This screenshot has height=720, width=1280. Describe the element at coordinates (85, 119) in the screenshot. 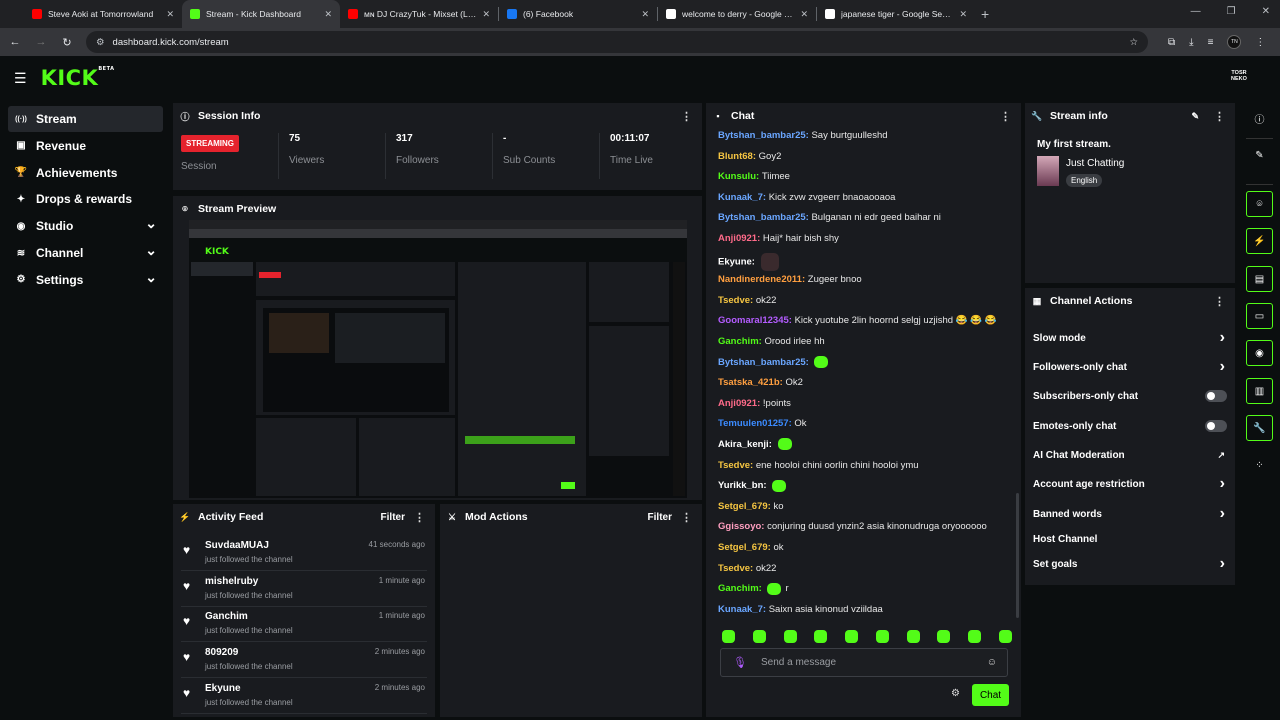

I see `sidebar-item-stream: ((·)) Stream` at that location.